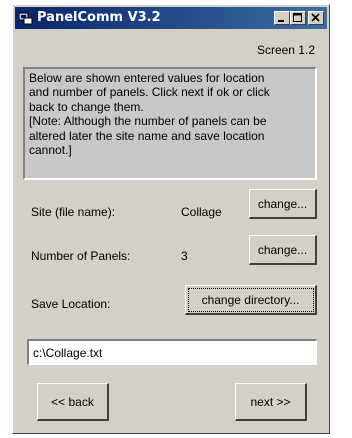 Image resolution: width=352 pixels, height=438 pixels. I want to click on close-button, so click(316, 18).